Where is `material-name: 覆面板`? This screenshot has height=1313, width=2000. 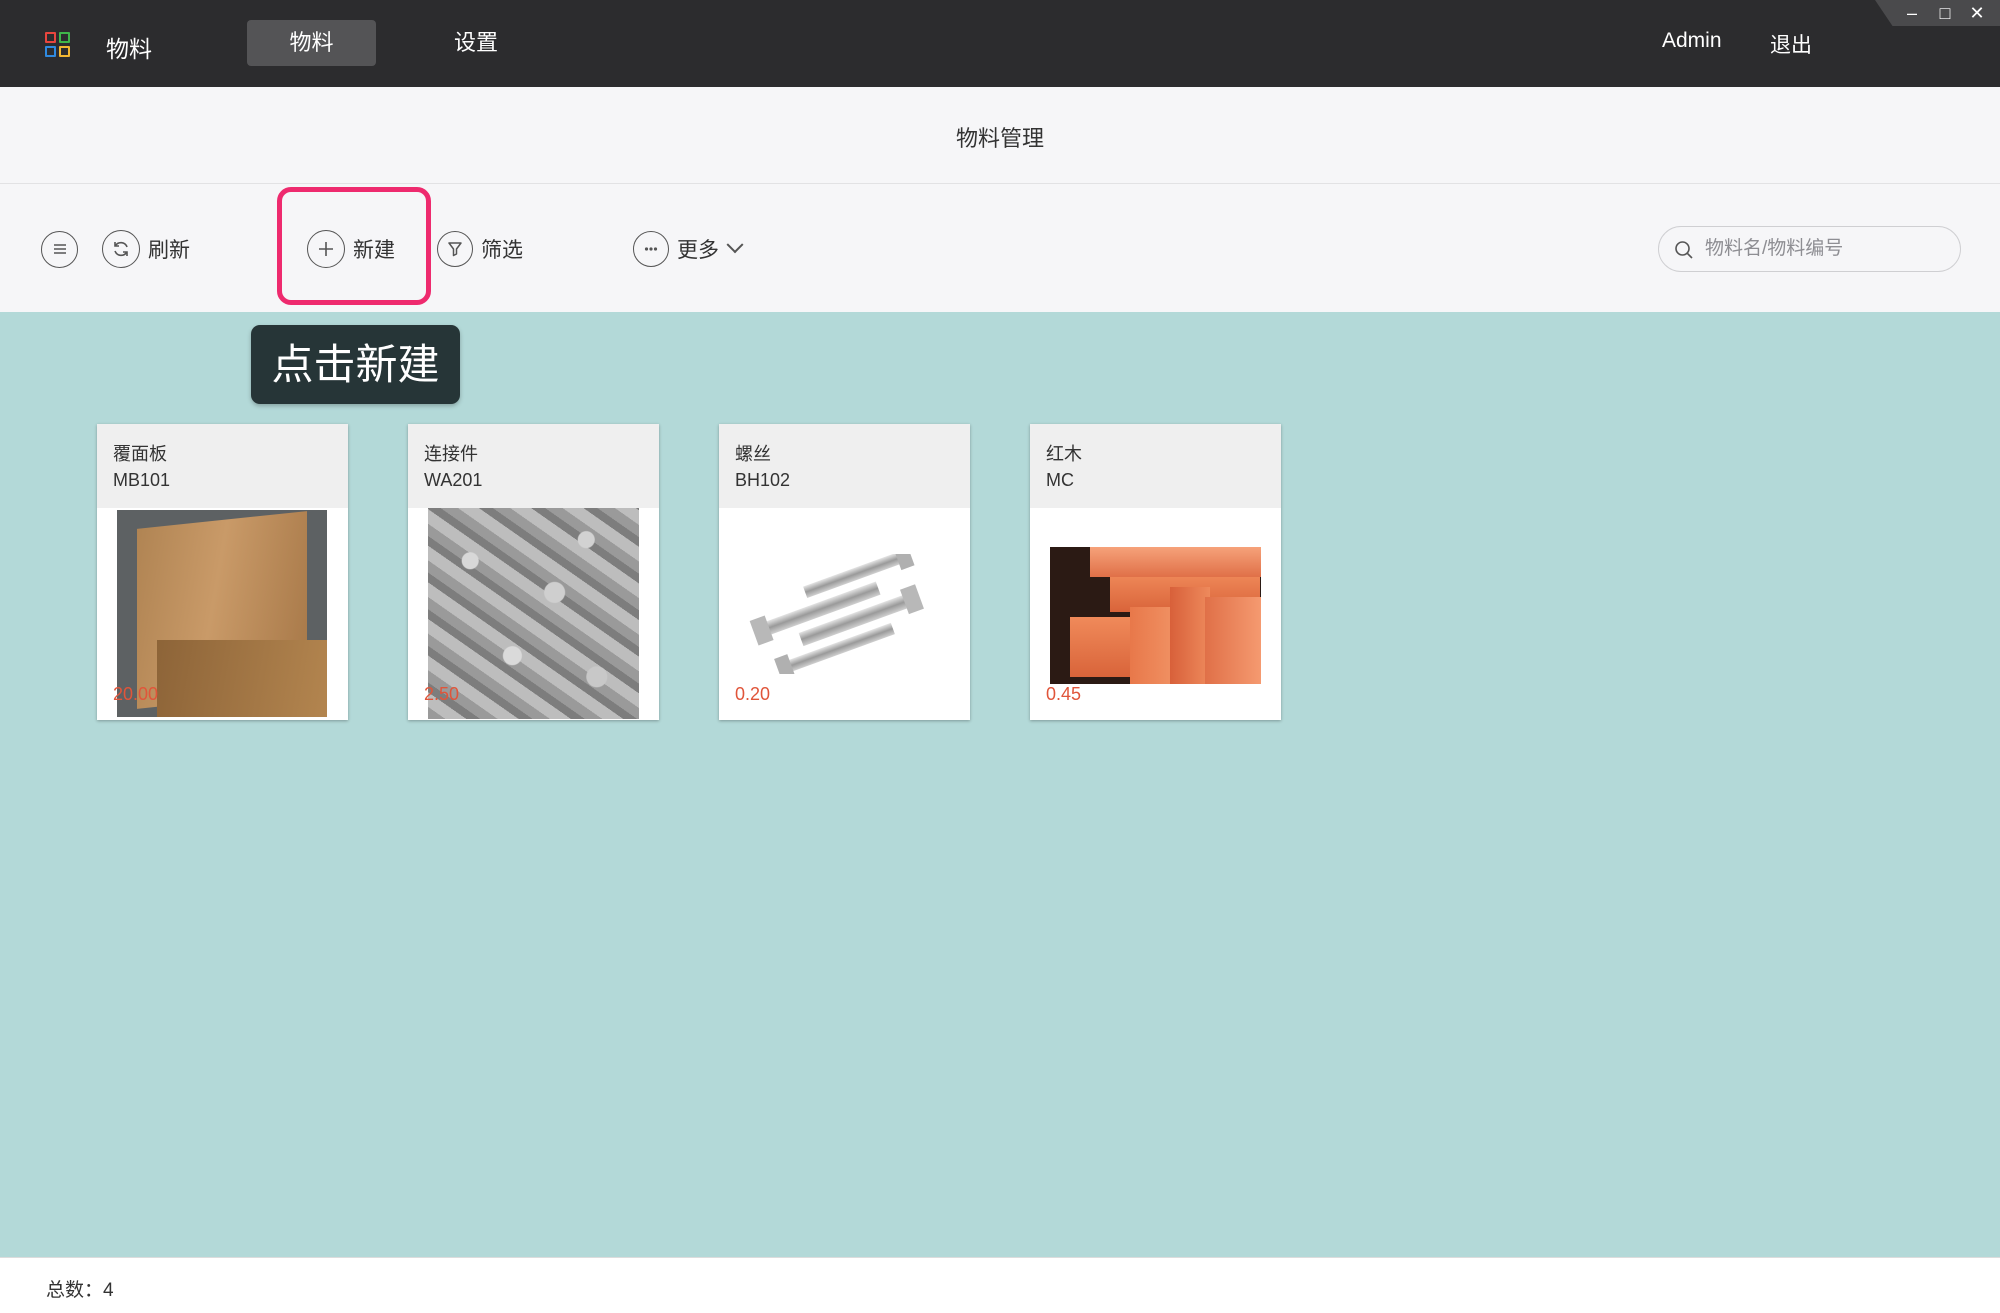
material-name: 覆面板 is located at coordinates (140, 454).